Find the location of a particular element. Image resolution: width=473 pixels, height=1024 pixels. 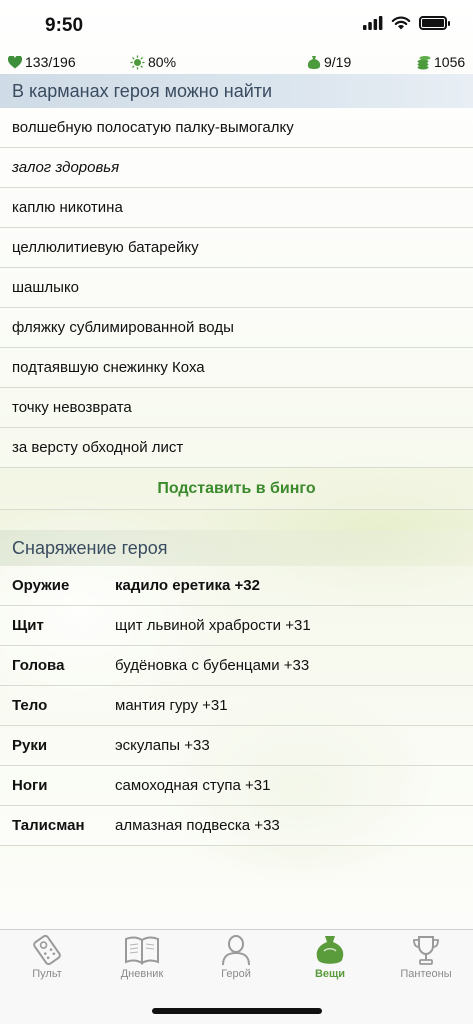

equipment-value: кадило еретика +32 is located at coordinates (187, 585).